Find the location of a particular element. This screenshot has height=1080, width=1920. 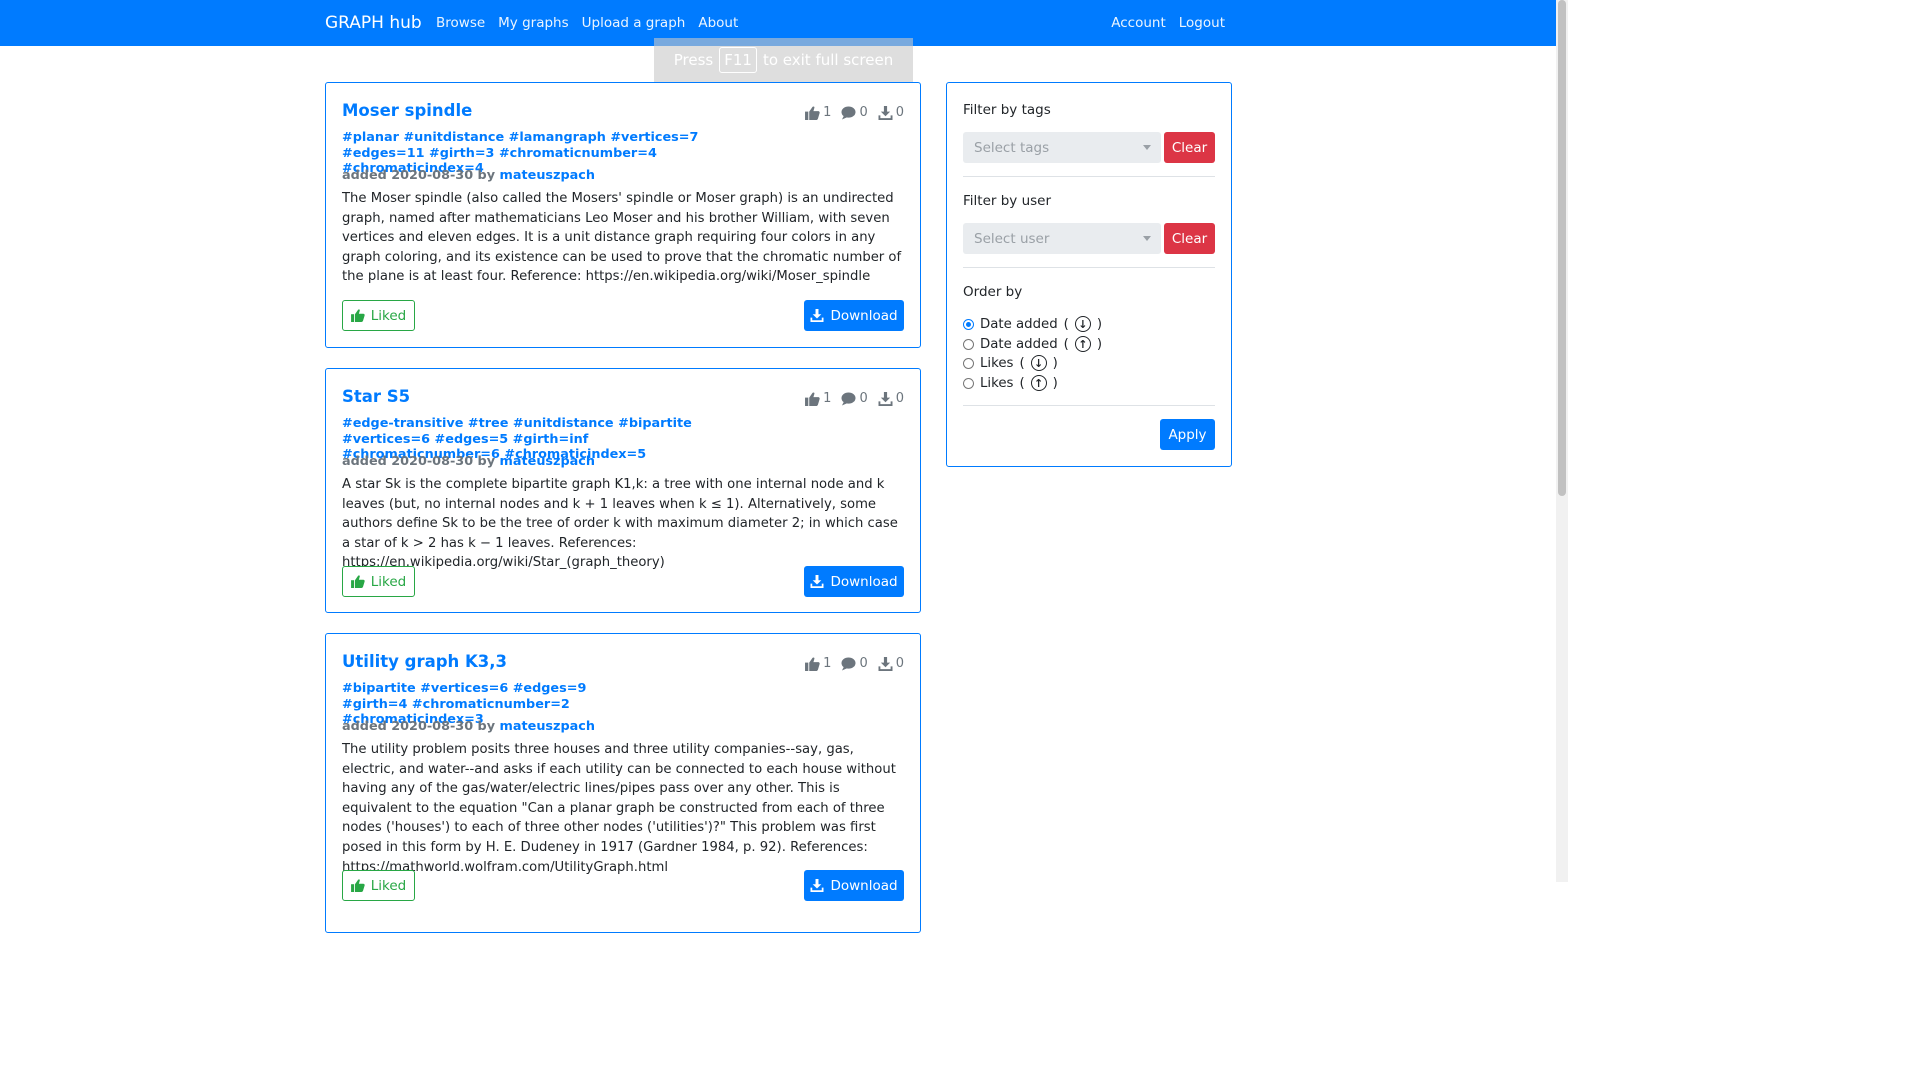

tag-link: #edge-transitive is located at coordinates (402, 423).